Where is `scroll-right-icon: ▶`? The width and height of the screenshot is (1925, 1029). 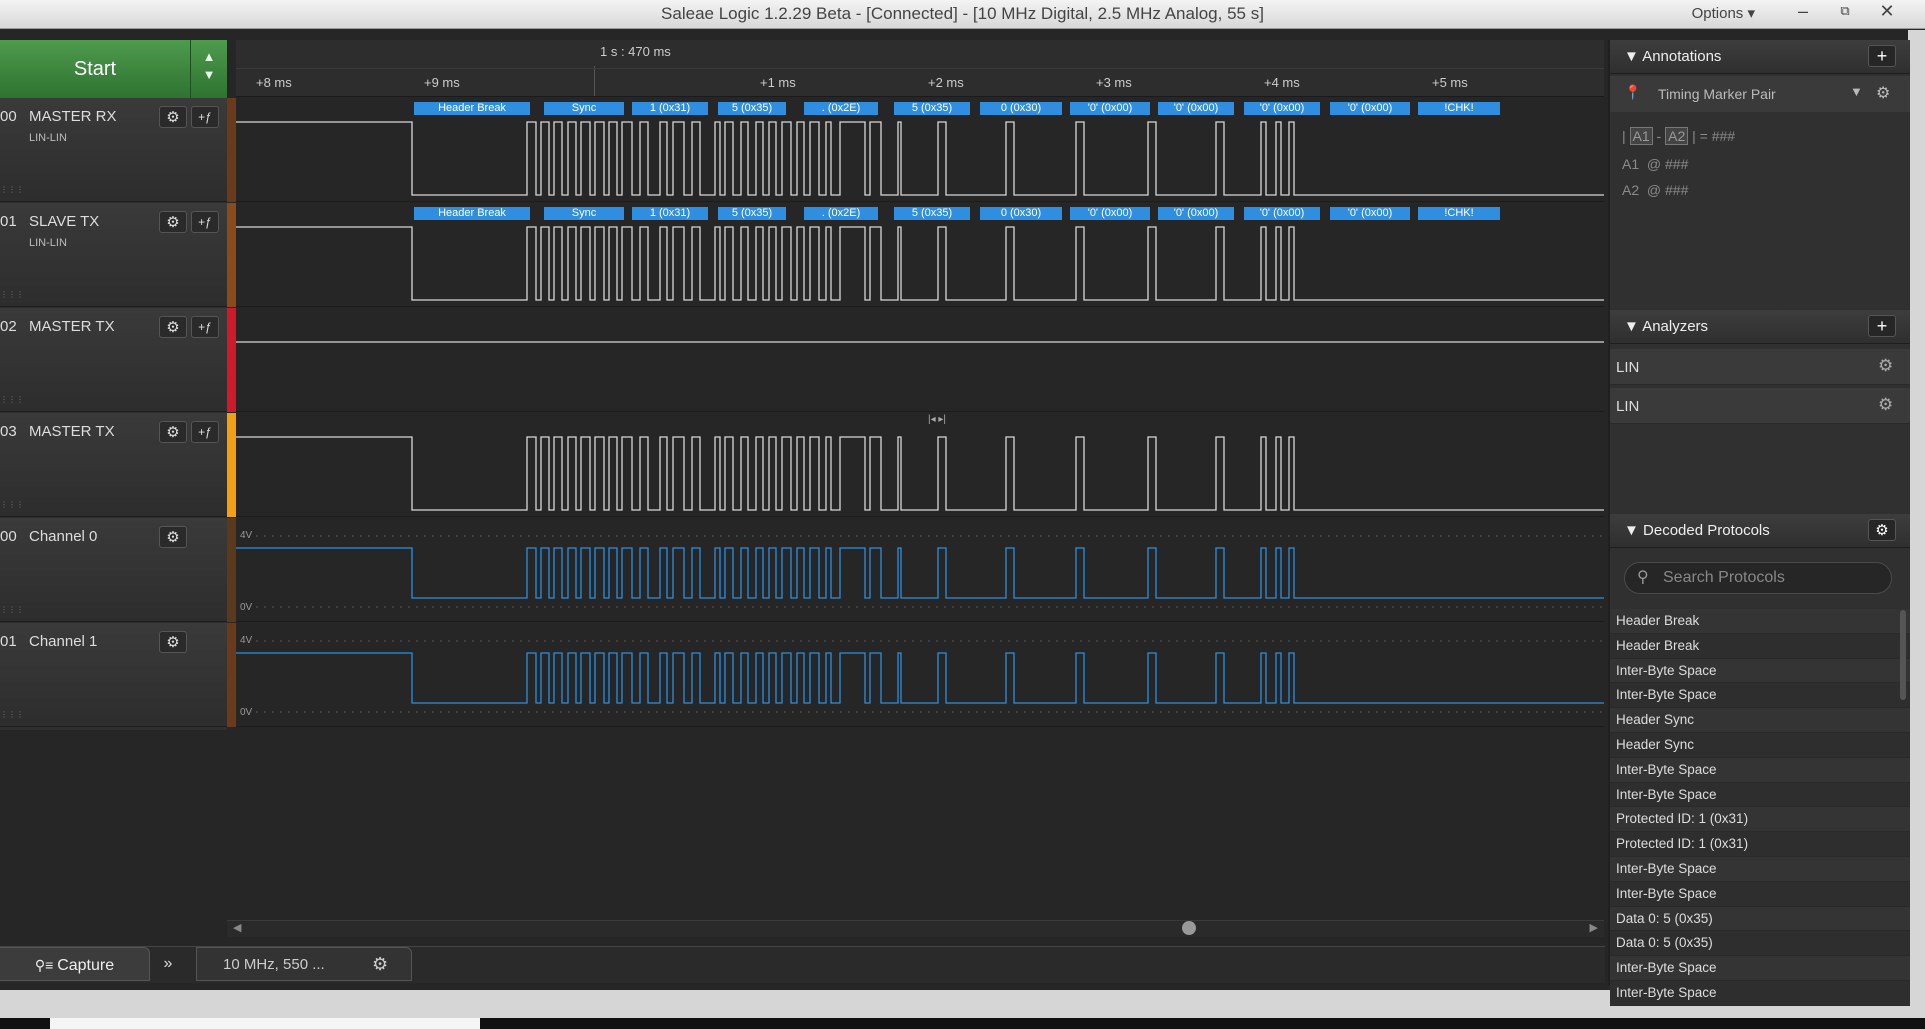 scroll-right-icon: ▶ is located at coordinates (1594, 927).